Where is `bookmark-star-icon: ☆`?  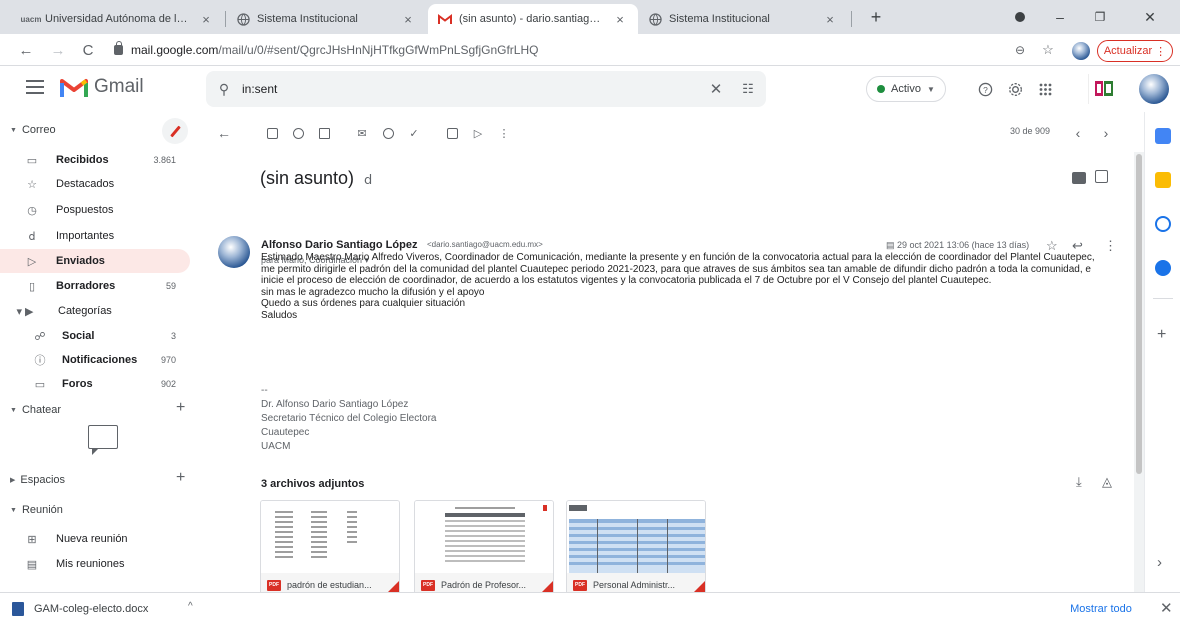
bookmark-star-icon: ☆ is located at coordinates (1048, 50).